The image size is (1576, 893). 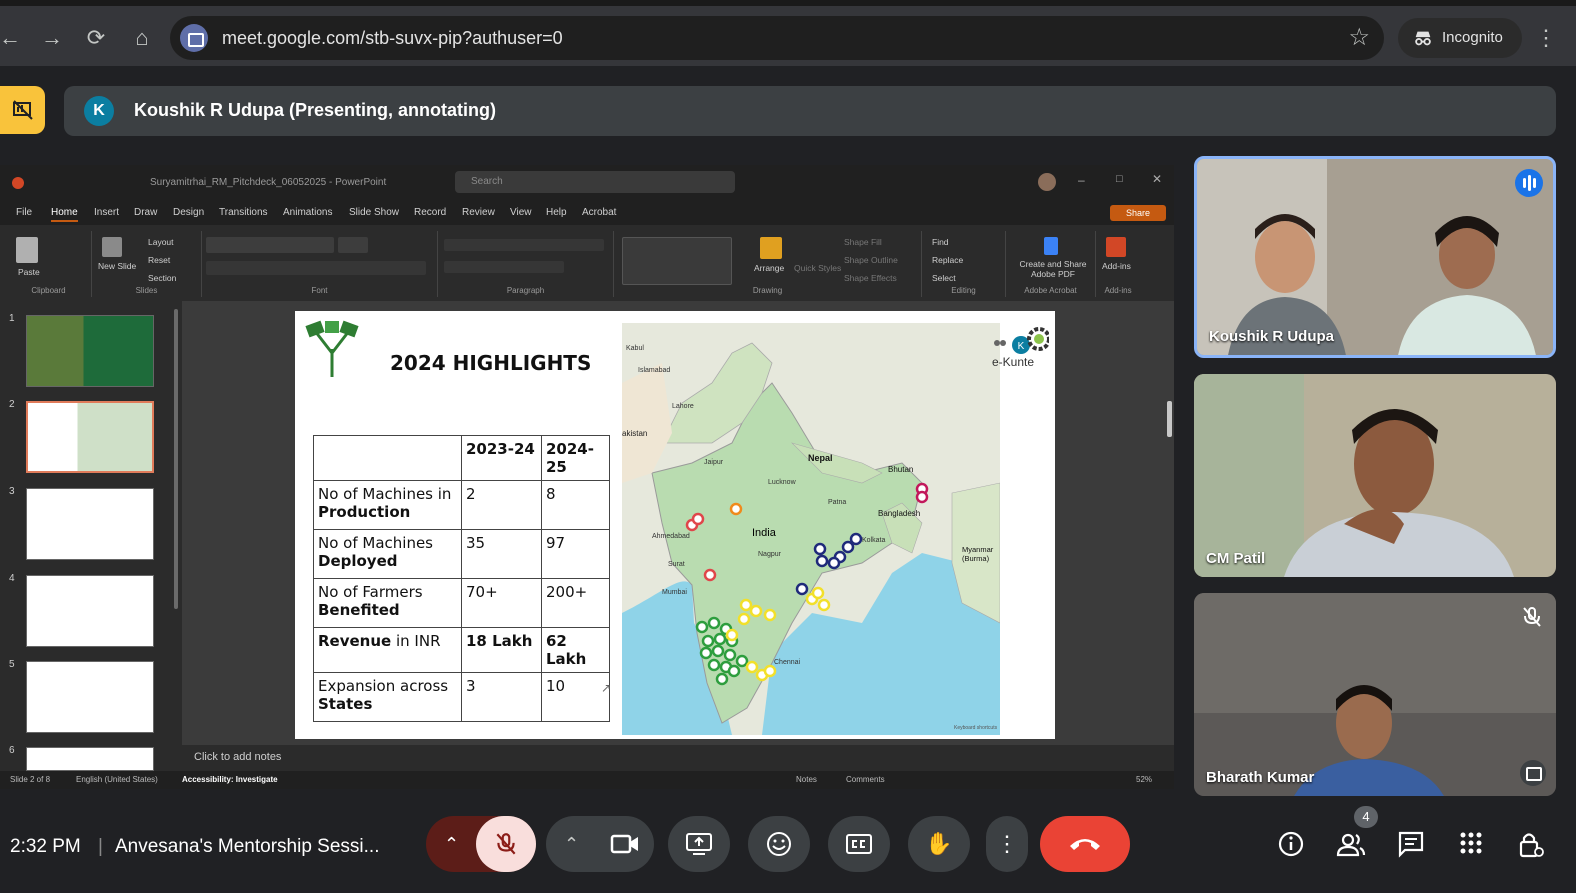 What do you see at coordinates (871, 260) in the screenshot?
I see `shape-outline-label: Shape Outline` at bounding box center [871, 260].